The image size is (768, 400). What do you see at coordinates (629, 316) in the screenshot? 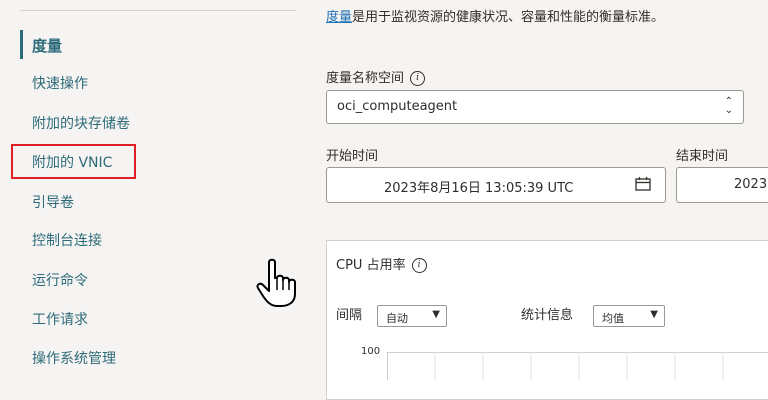
I see `statistic-select: 均值 ▼` at bounding box center [629, 316].